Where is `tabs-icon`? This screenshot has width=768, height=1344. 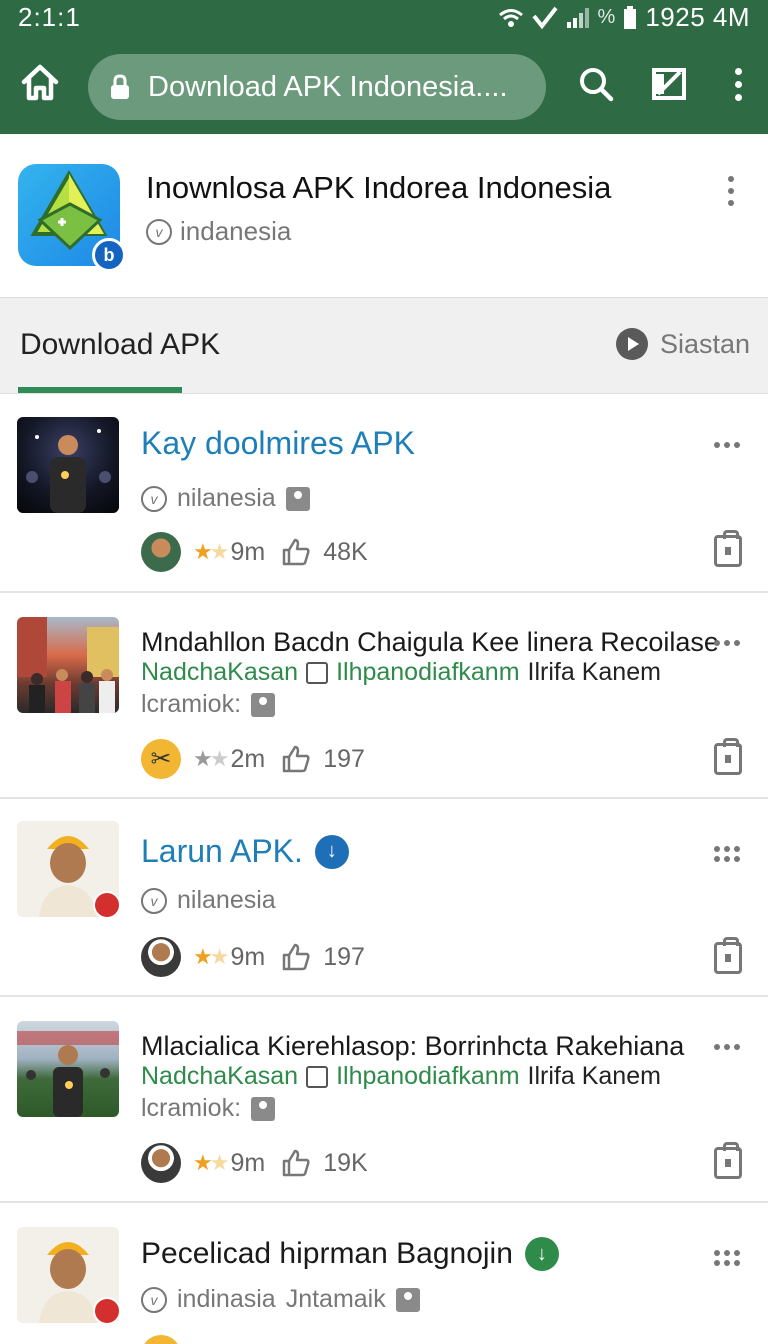 tabs-icon is located at coordinates (670, 84).